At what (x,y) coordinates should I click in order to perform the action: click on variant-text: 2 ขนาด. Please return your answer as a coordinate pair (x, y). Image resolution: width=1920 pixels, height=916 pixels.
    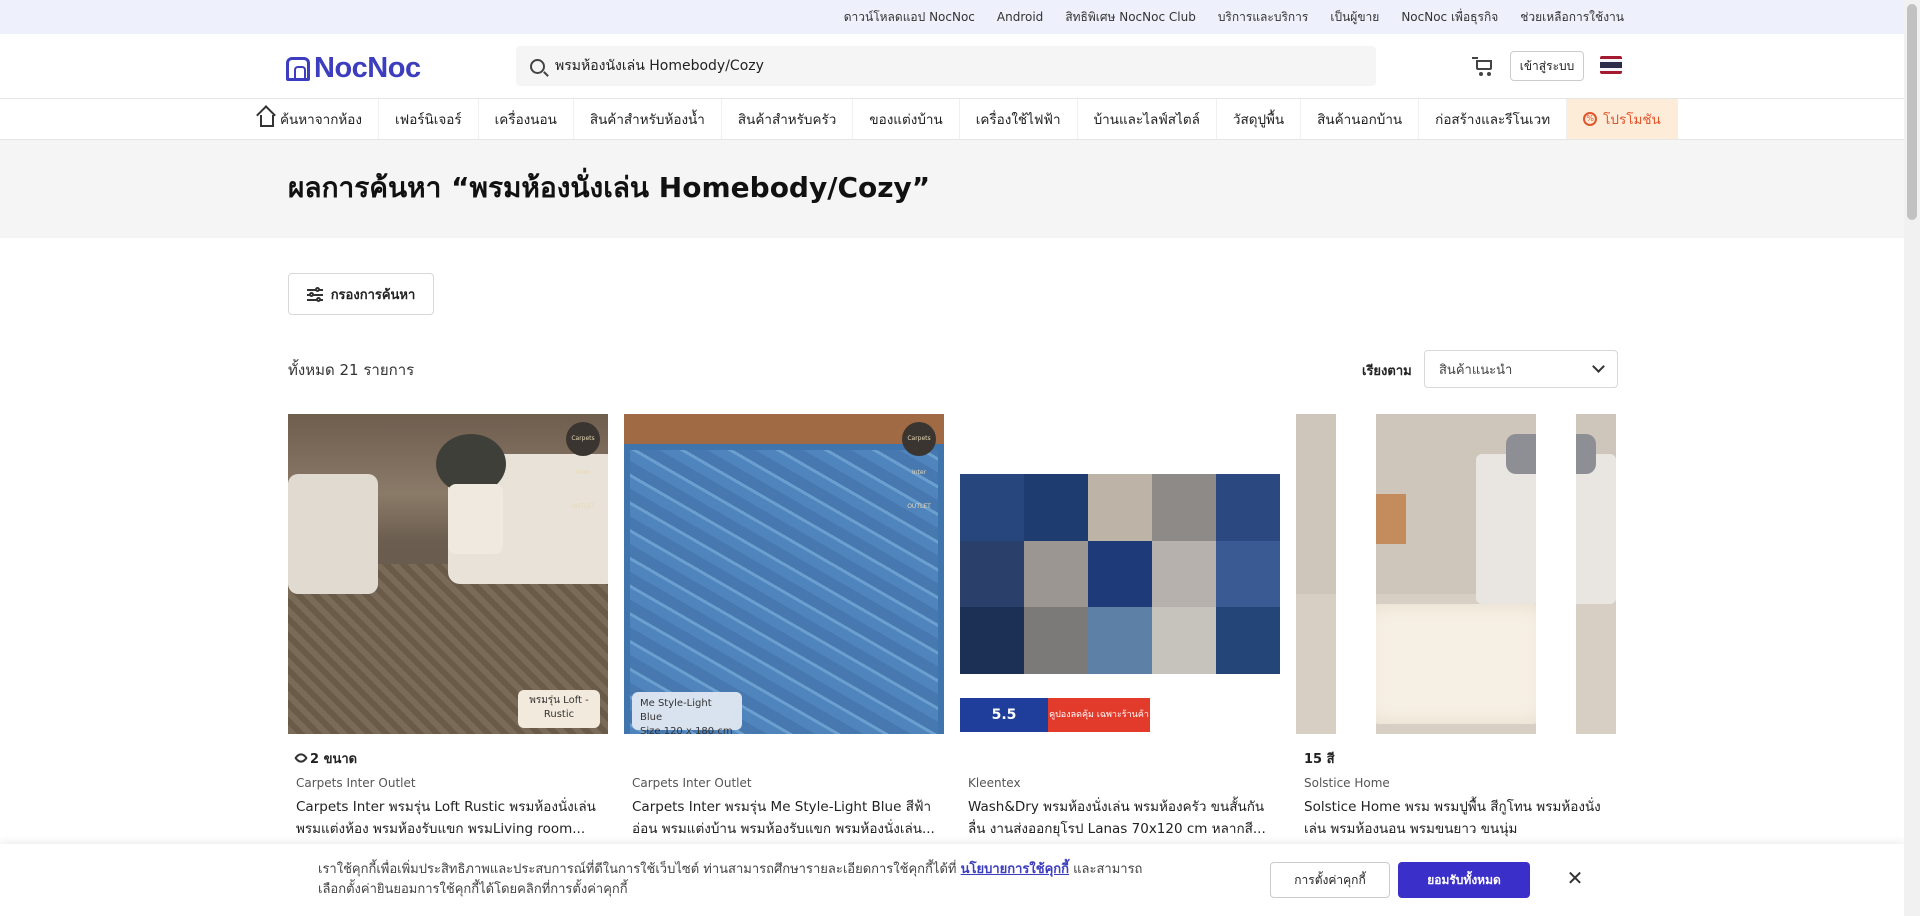
    Looking at the image, I should click on (334, 759).